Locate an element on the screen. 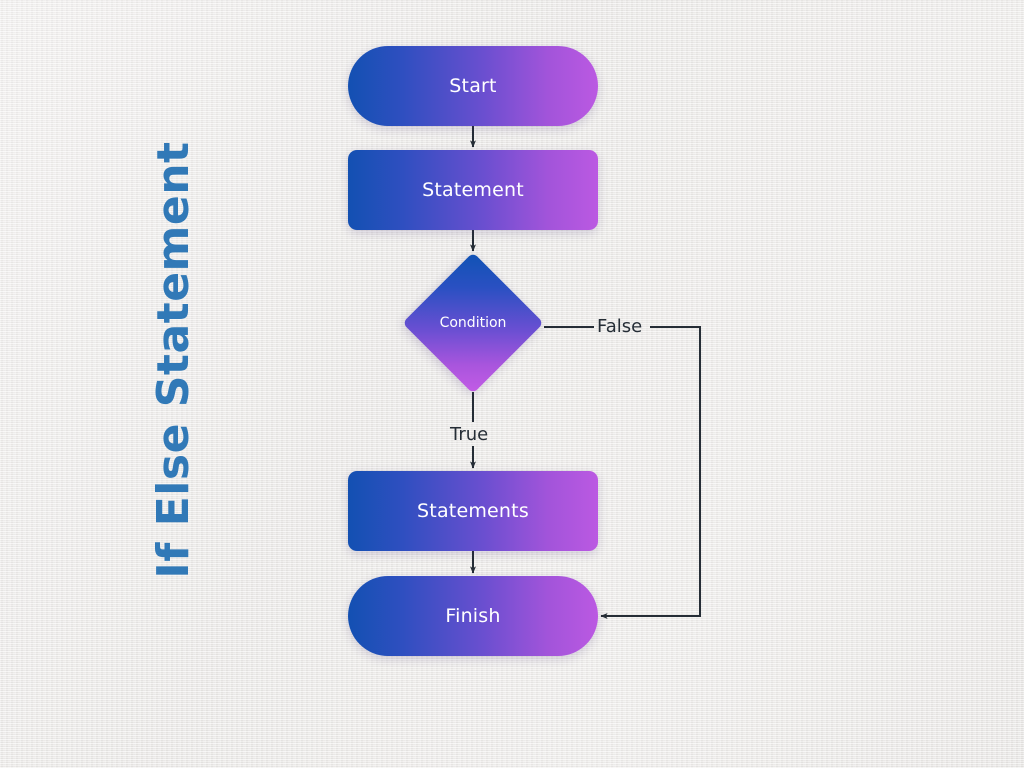 Image resolution: width=1024 pixels, height=768 pixels. page-title: If Else Statement is located at coordinates (173, 360).